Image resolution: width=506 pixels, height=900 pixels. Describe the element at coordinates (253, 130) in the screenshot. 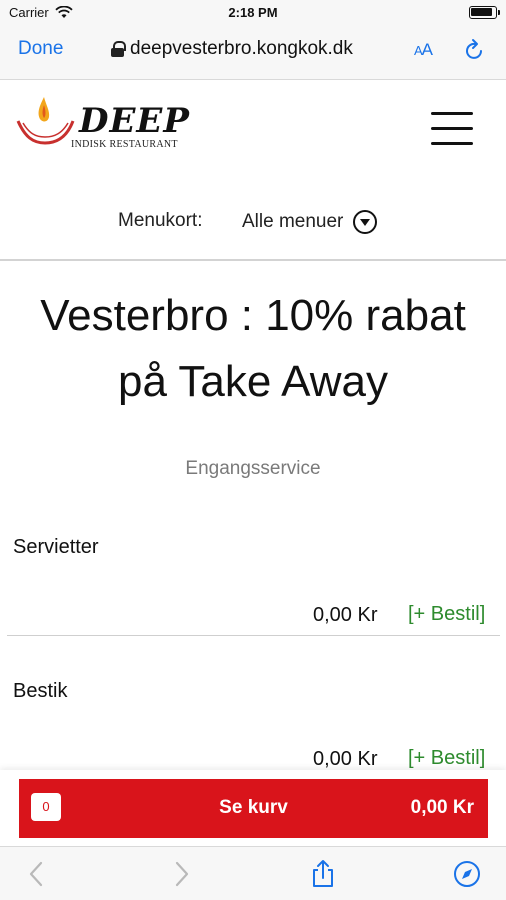

I see `site-header: DEEP INDISK RESTAURANT` at that location.